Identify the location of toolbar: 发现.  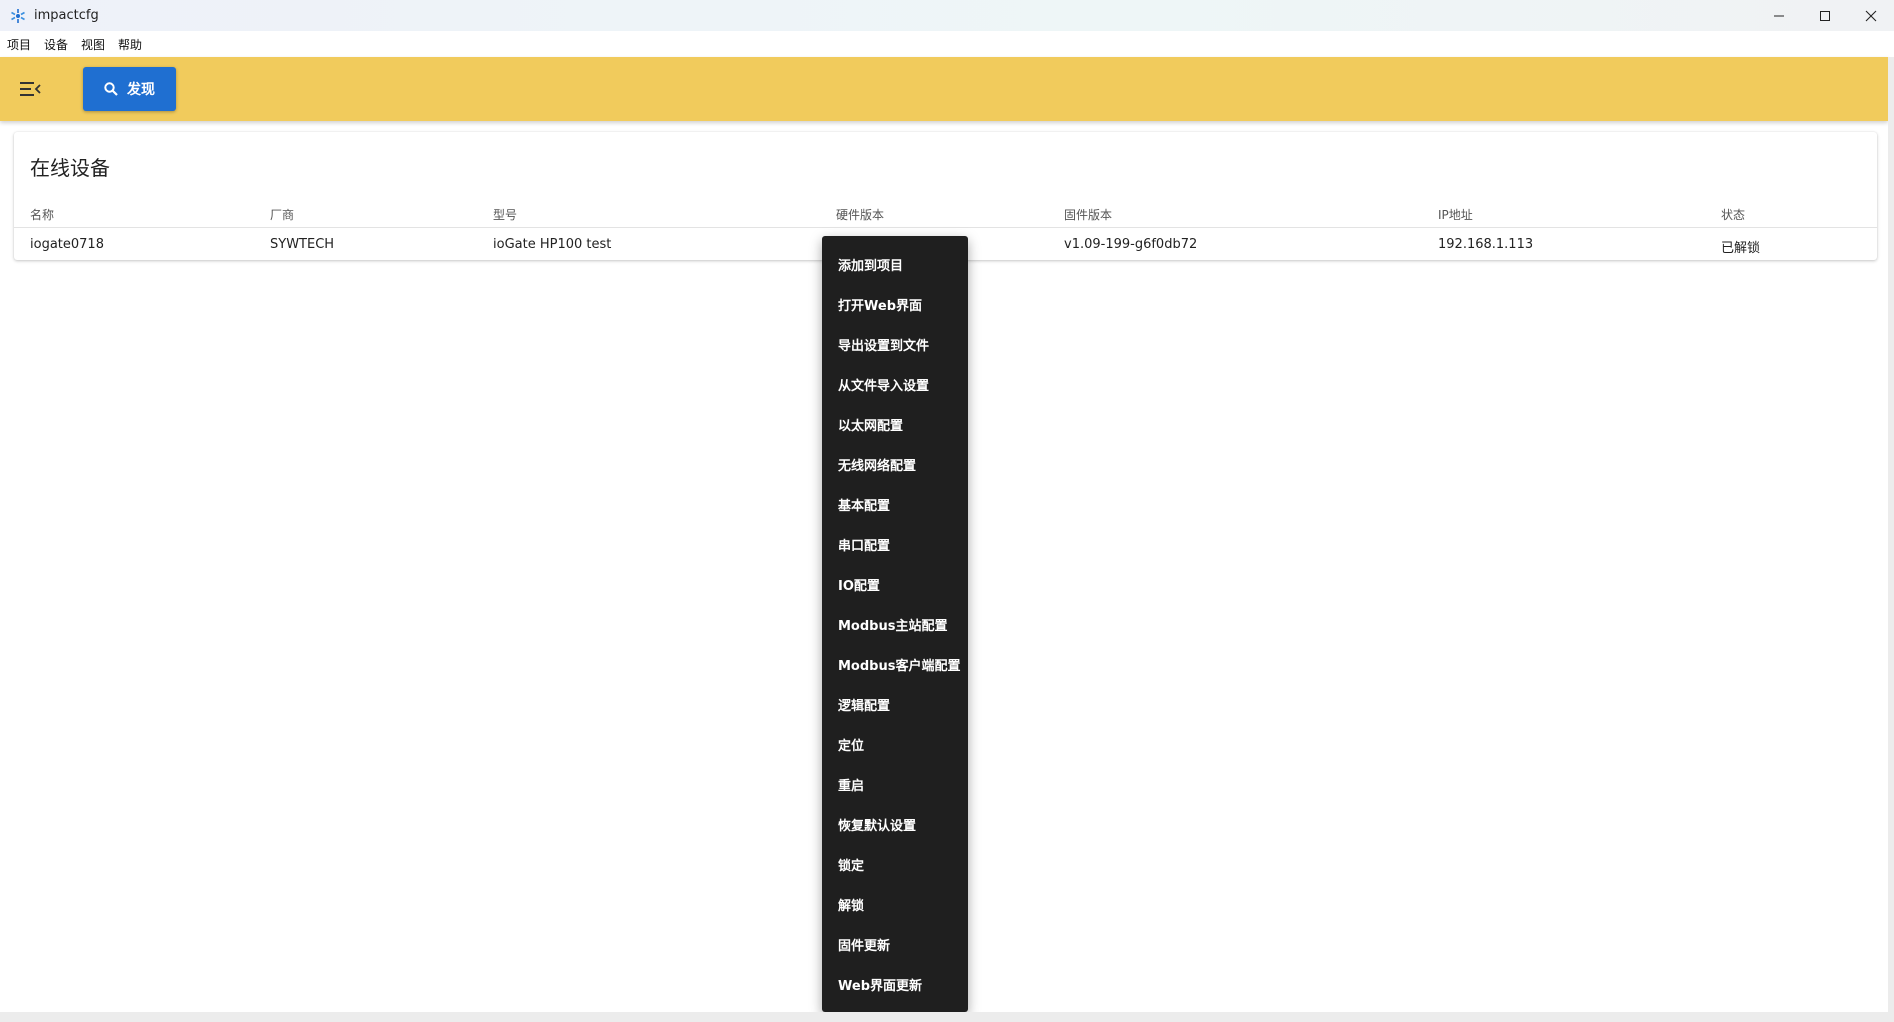
(944, 89).